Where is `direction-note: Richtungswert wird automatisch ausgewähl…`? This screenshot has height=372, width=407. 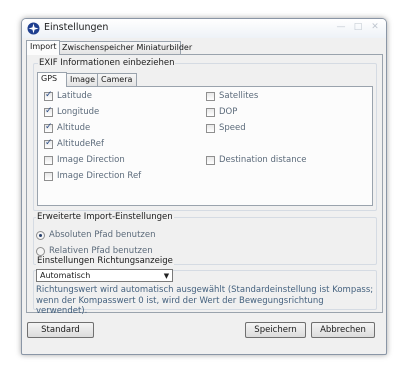 direction-note: Richtungswert wird automatisch ausgewähl… is located at coordinates (205, 300).